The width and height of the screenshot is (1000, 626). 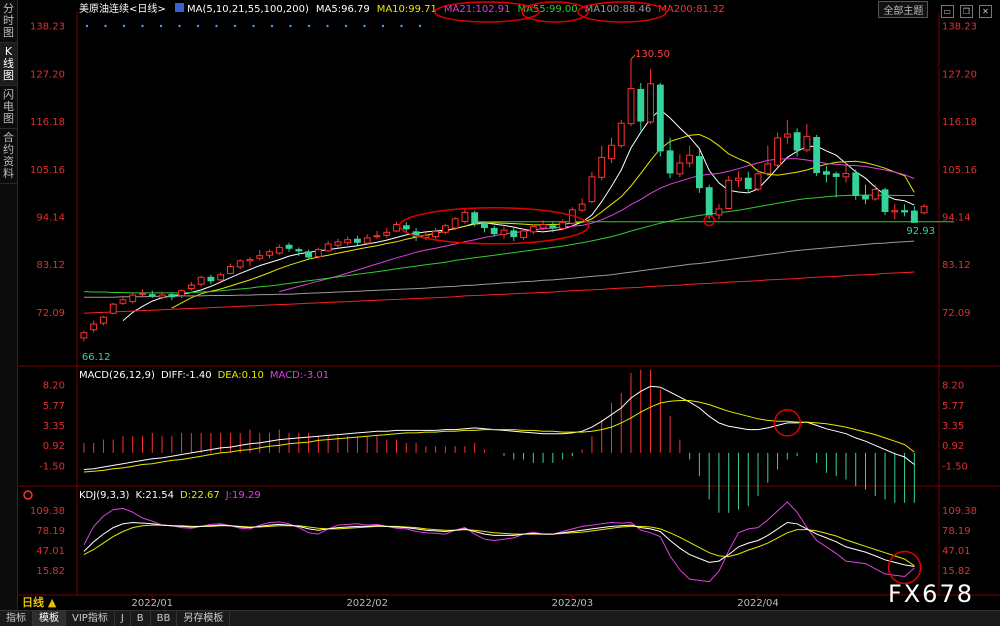 I want to click on macd-tick-right: 5.77, so click(x=953, y=406).